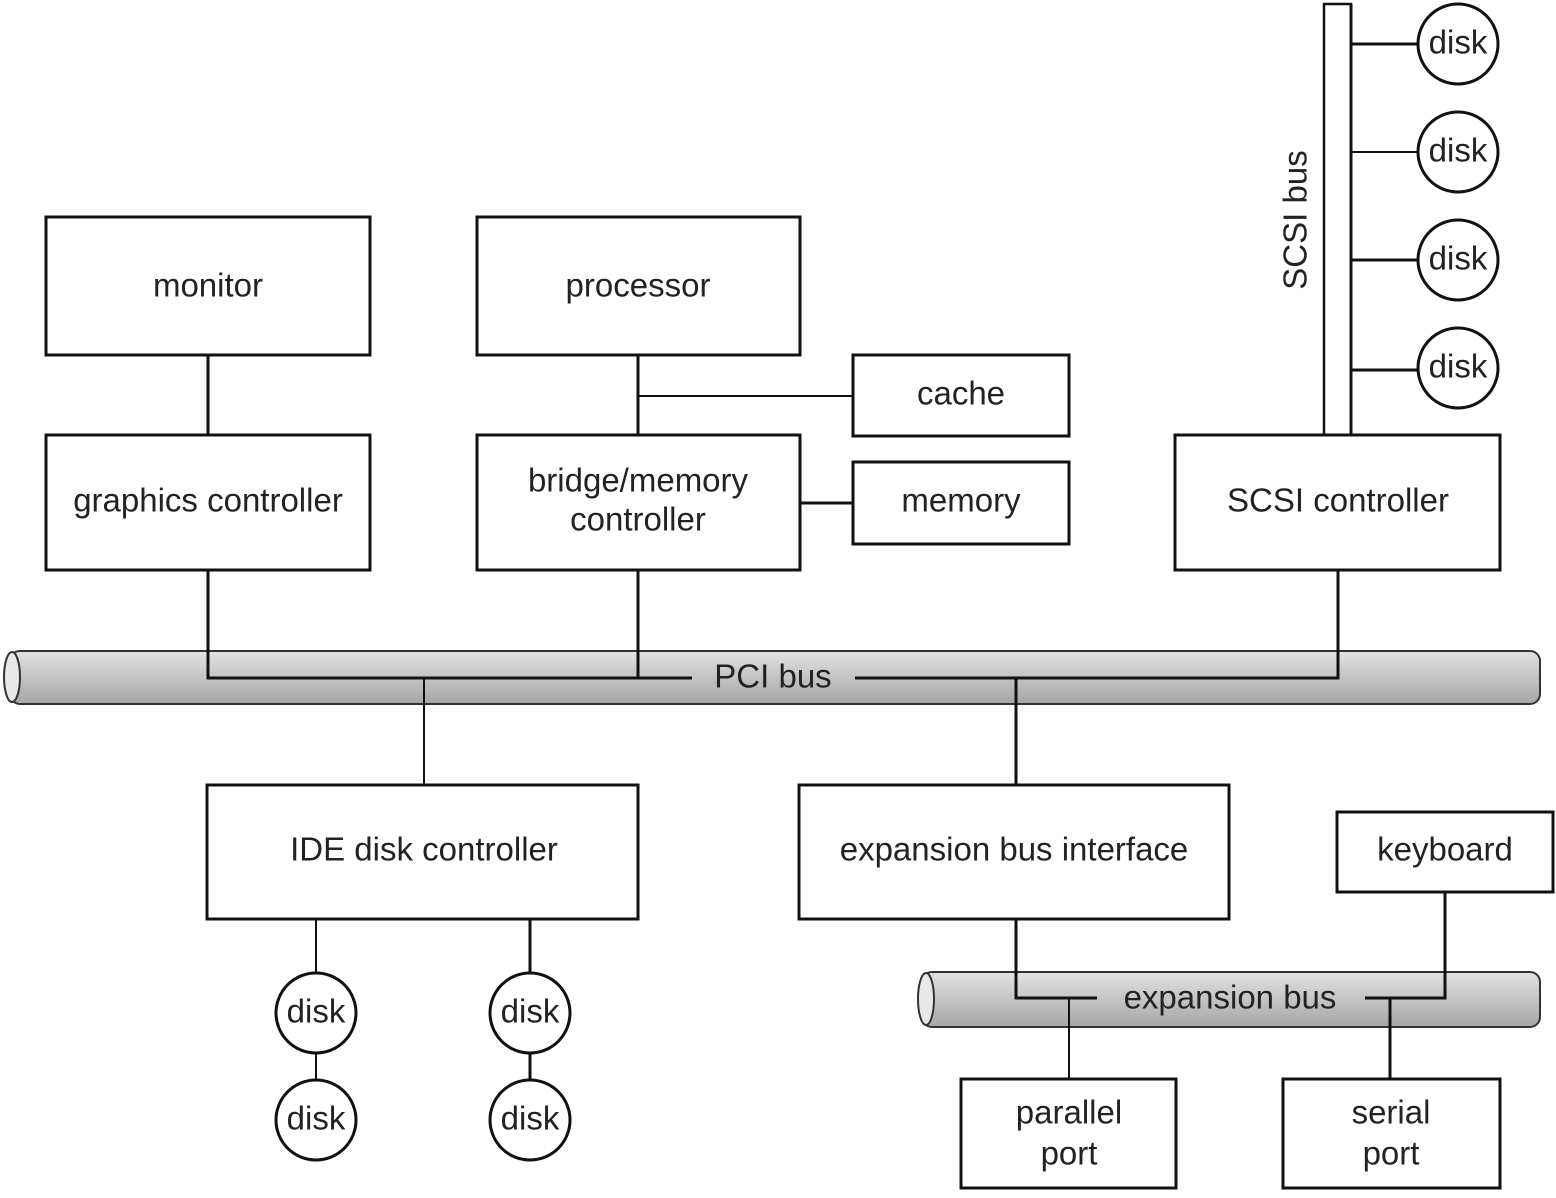  Describe the element at coordinates (638, 480) in the screenshot. I see `bridge-label-line1: bridge/memory` at that location.